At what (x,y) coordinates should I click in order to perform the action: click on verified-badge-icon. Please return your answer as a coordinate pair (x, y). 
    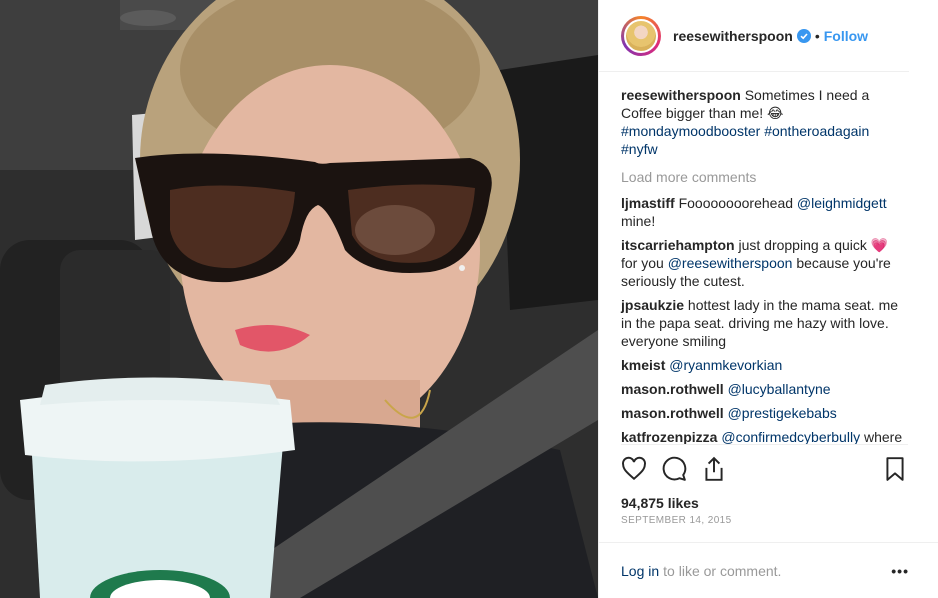
    Looking at the image, I should click on (803, 35).